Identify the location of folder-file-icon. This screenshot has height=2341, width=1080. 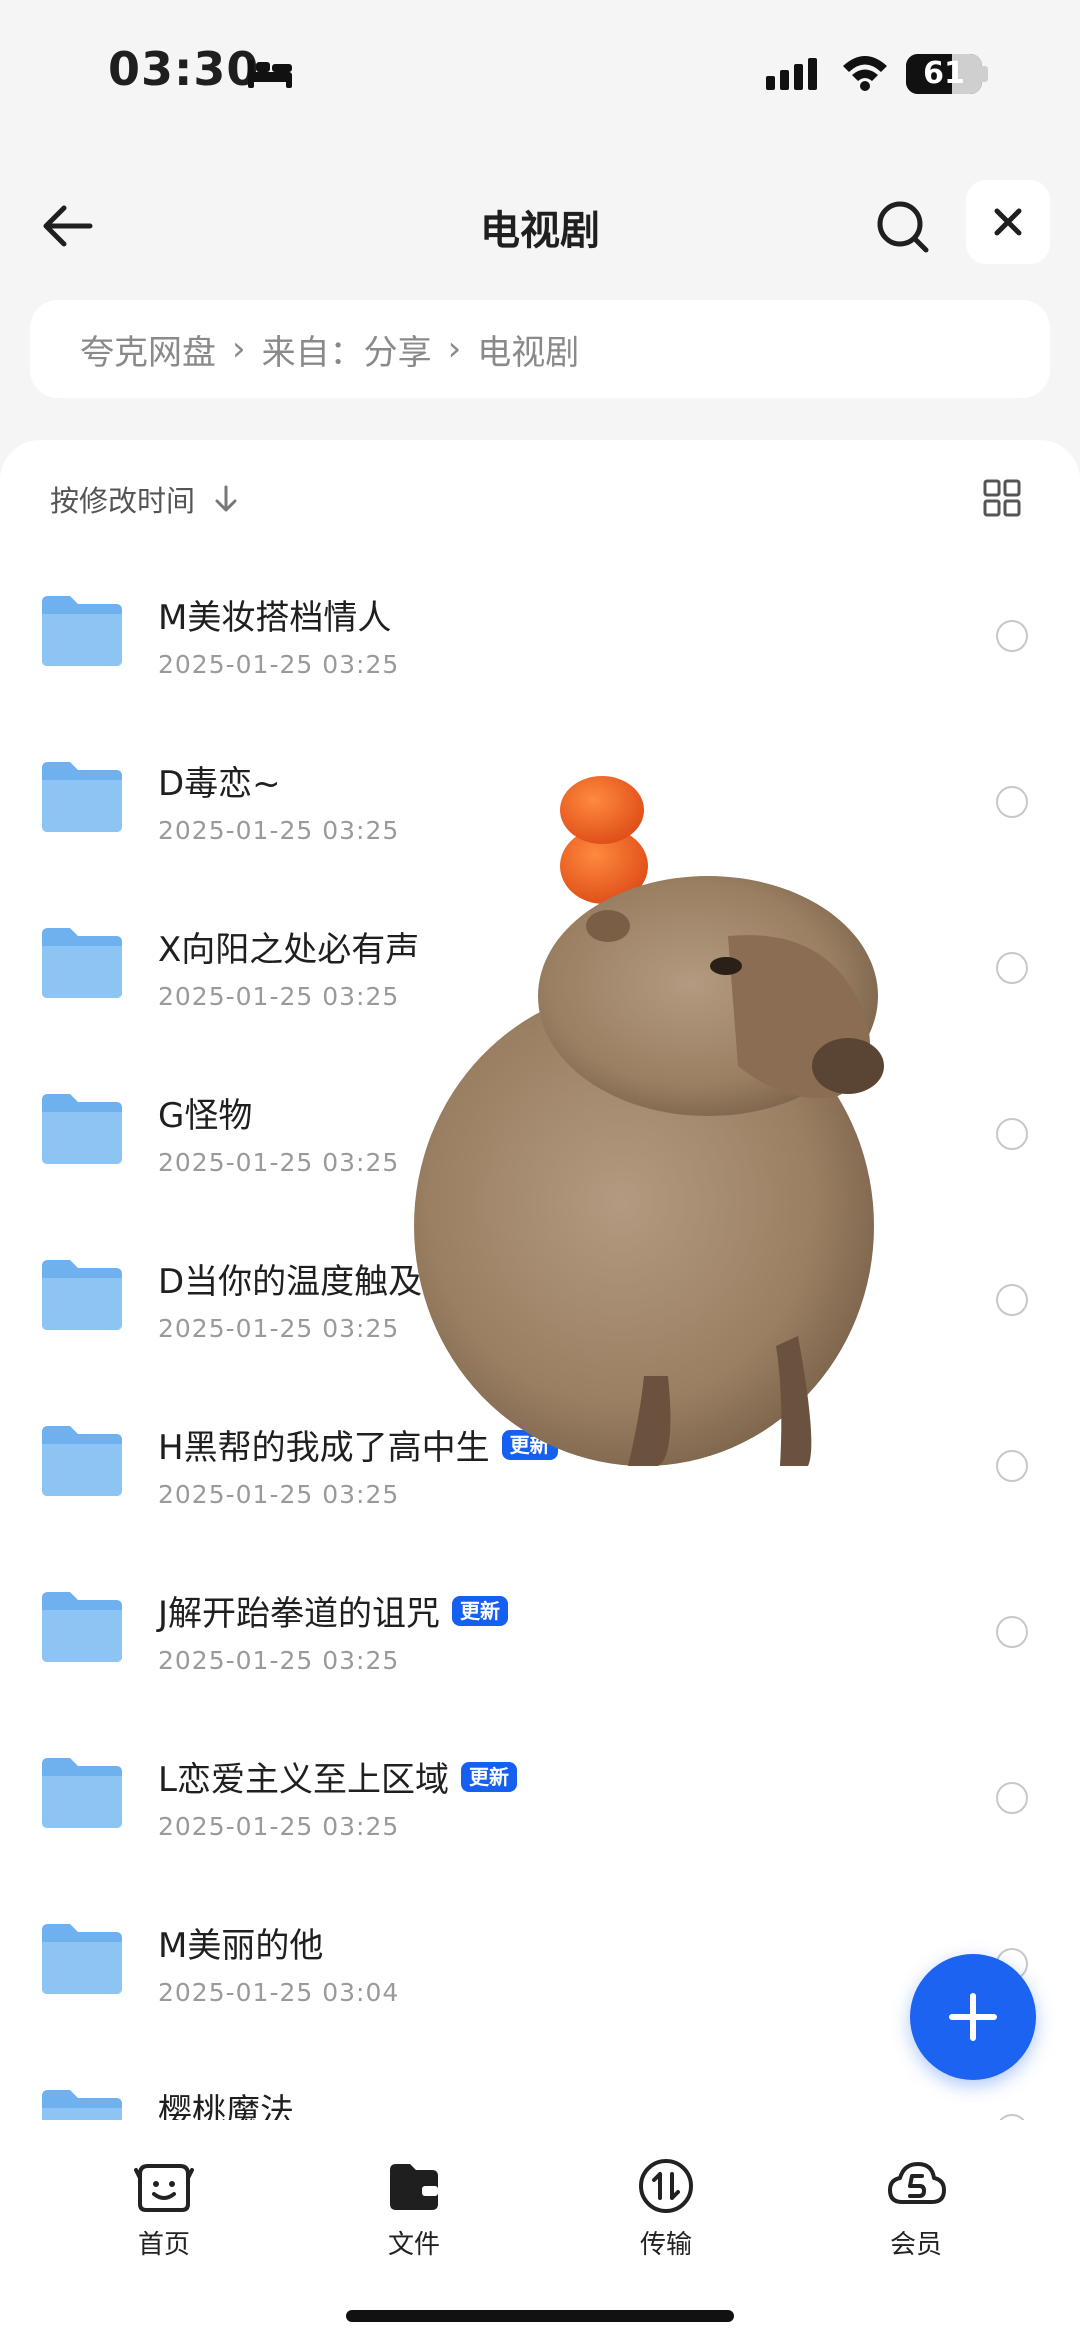
(414, 2187).